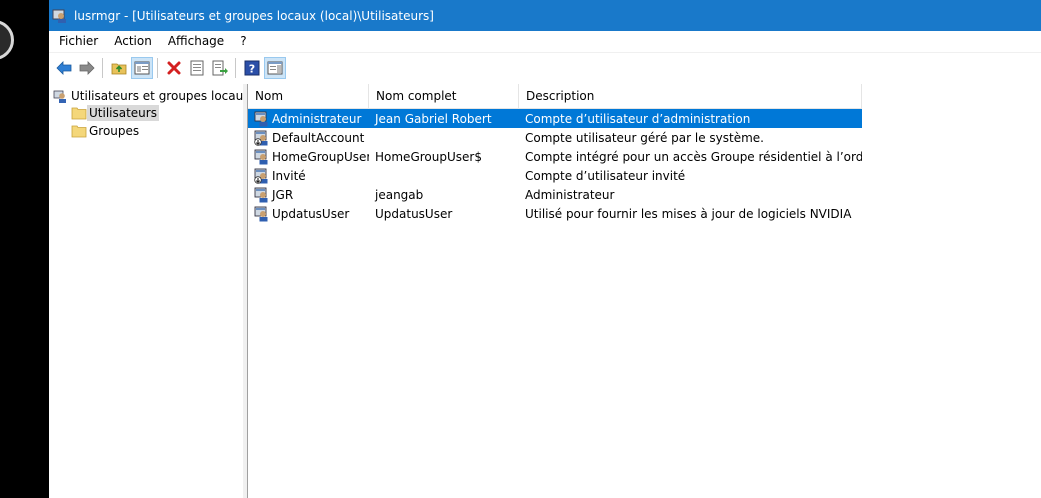 The width and height of the screenshot is (1041, 498). I want to click on menu-fichier: Fichier, so click(77, 41).